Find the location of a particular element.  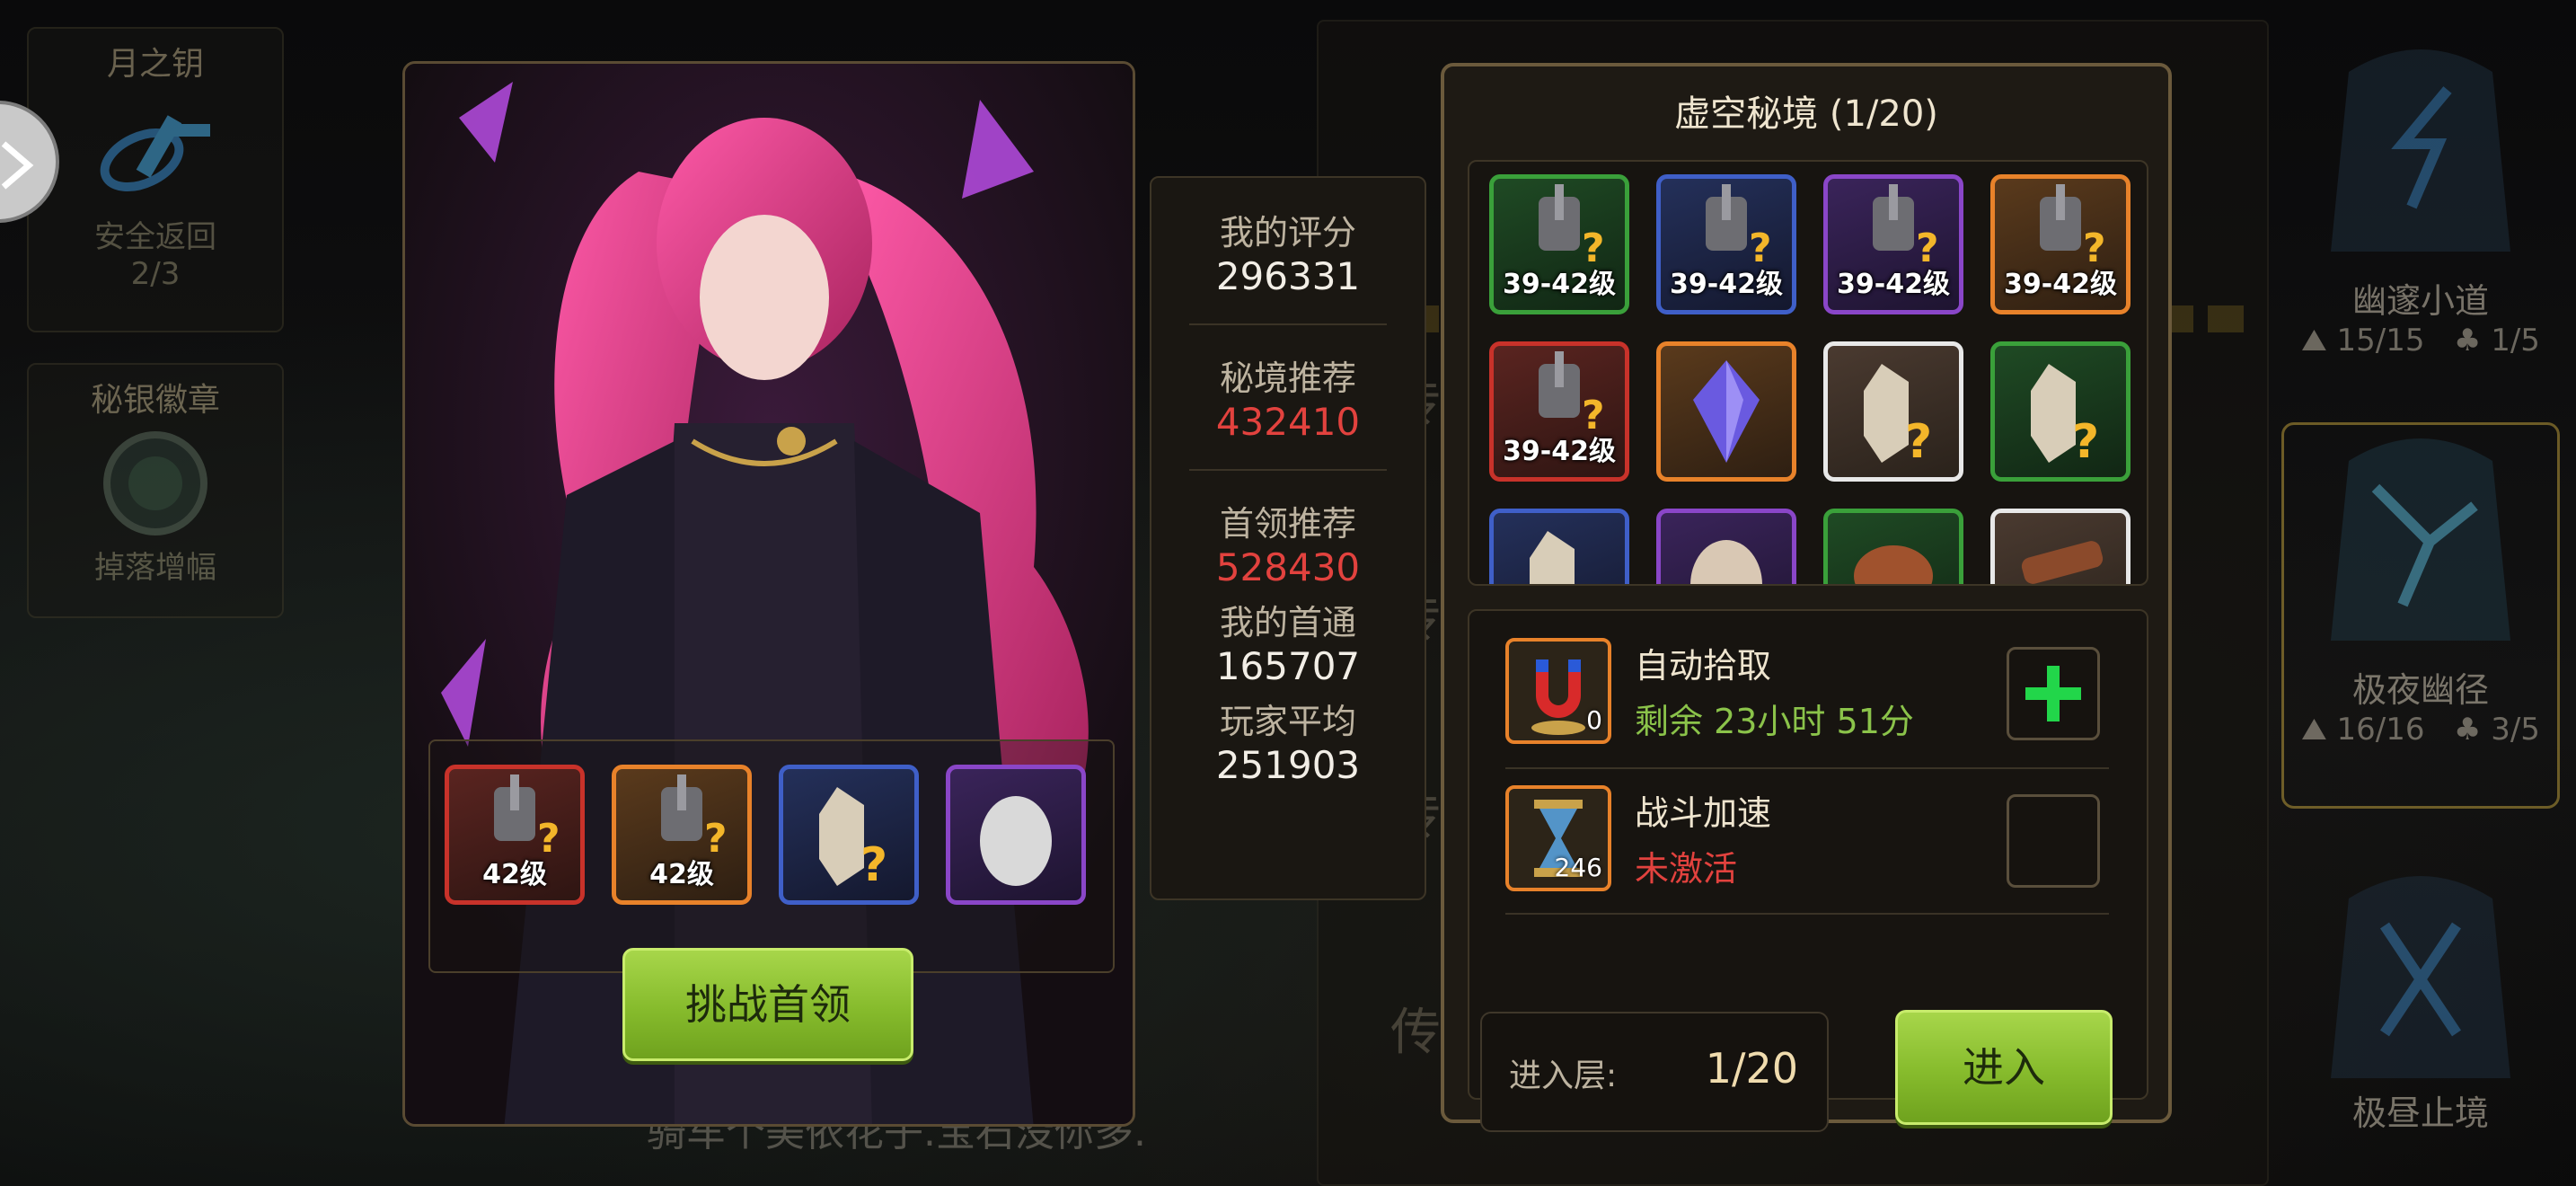

mithril-badge-card: 秘银徽章 掉落增幅 is located at coordinates (155, 490).